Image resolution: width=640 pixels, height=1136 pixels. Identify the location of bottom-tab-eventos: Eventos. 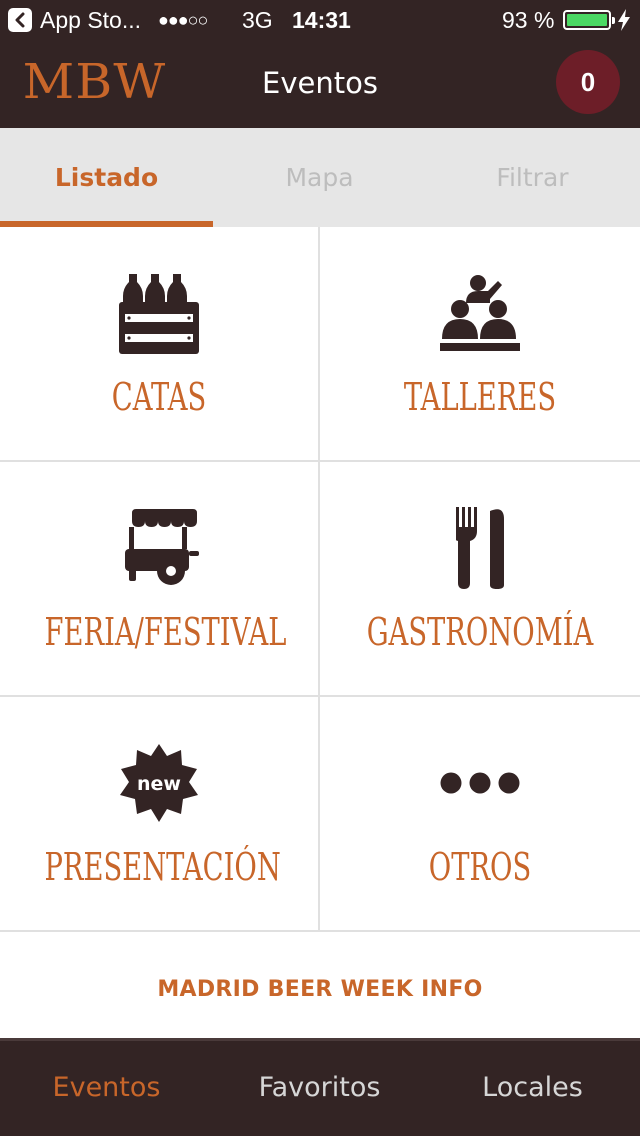
(106, 1088).